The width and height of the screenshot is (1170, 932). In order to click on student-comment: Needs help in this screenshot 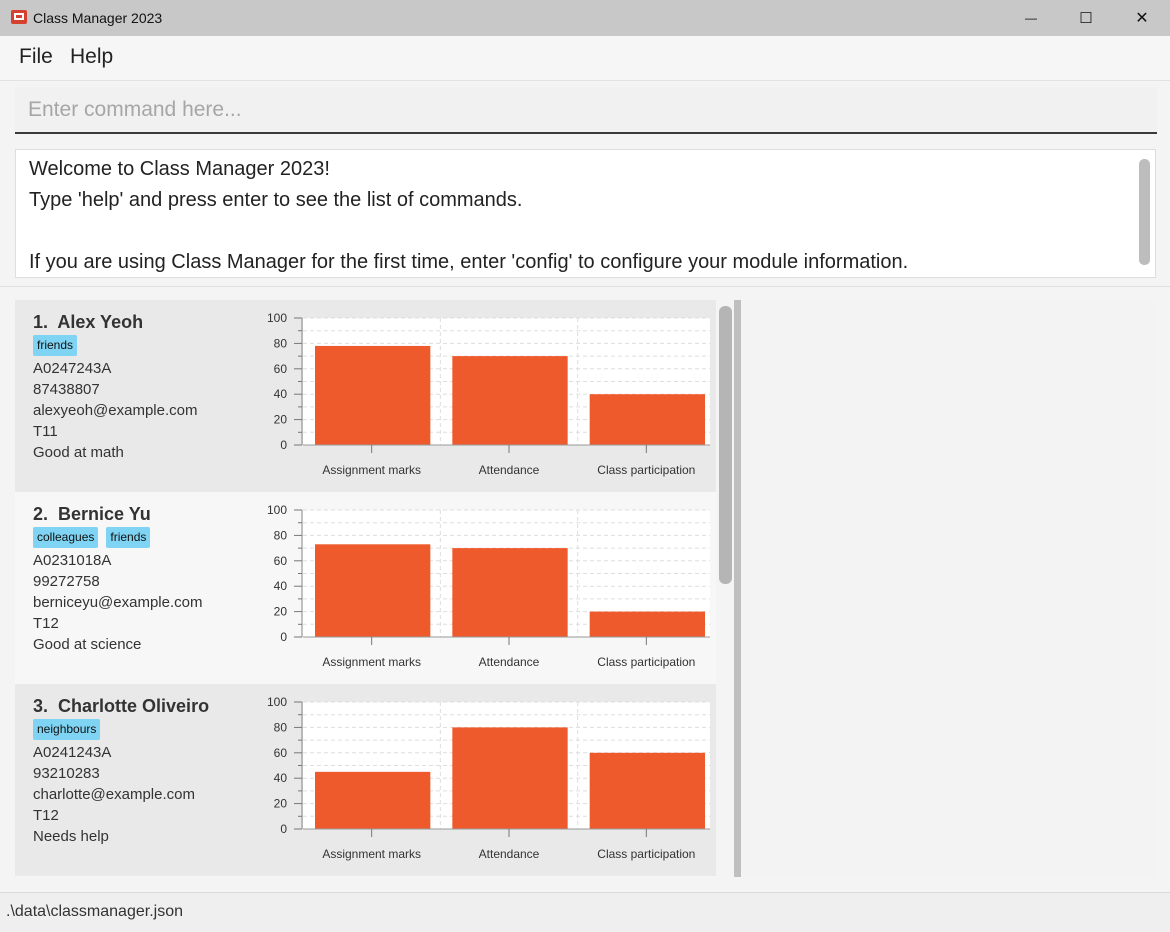, I will do `click(71, 836)`.